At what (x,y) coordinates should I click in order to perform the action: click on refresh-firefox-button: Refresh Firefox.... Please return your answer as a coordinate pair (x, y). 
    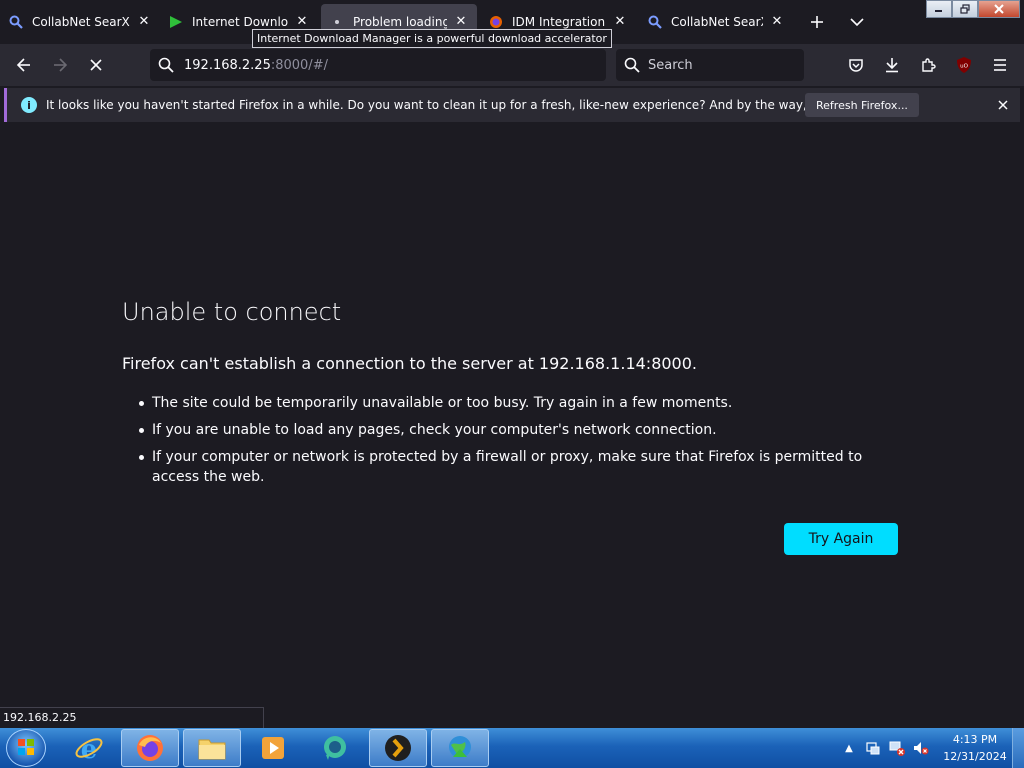
    Looking at the image, I should click on (862, 105).